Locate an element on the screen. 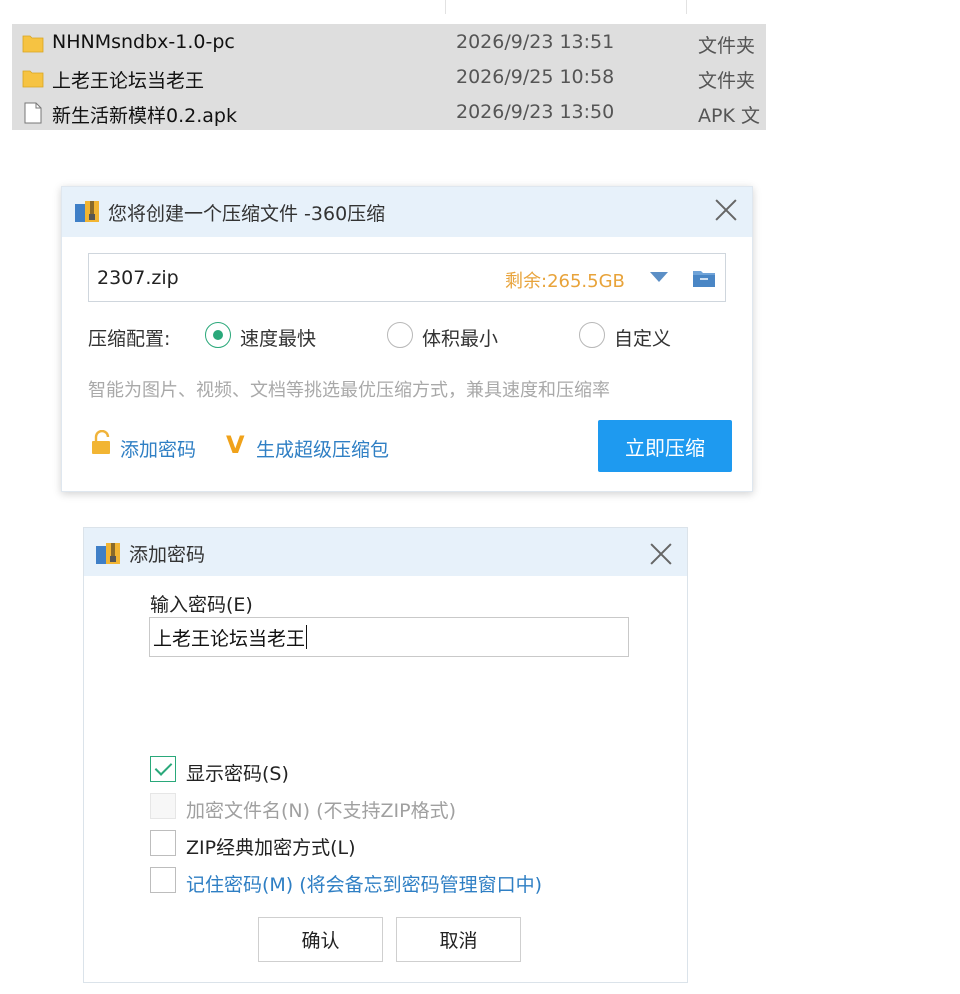 The height and width of the screenshot is (994, 960). file-row: 上老王论坛当老王 2026/9/25 10:58 文件夹 is located at coordinates (389, 77).